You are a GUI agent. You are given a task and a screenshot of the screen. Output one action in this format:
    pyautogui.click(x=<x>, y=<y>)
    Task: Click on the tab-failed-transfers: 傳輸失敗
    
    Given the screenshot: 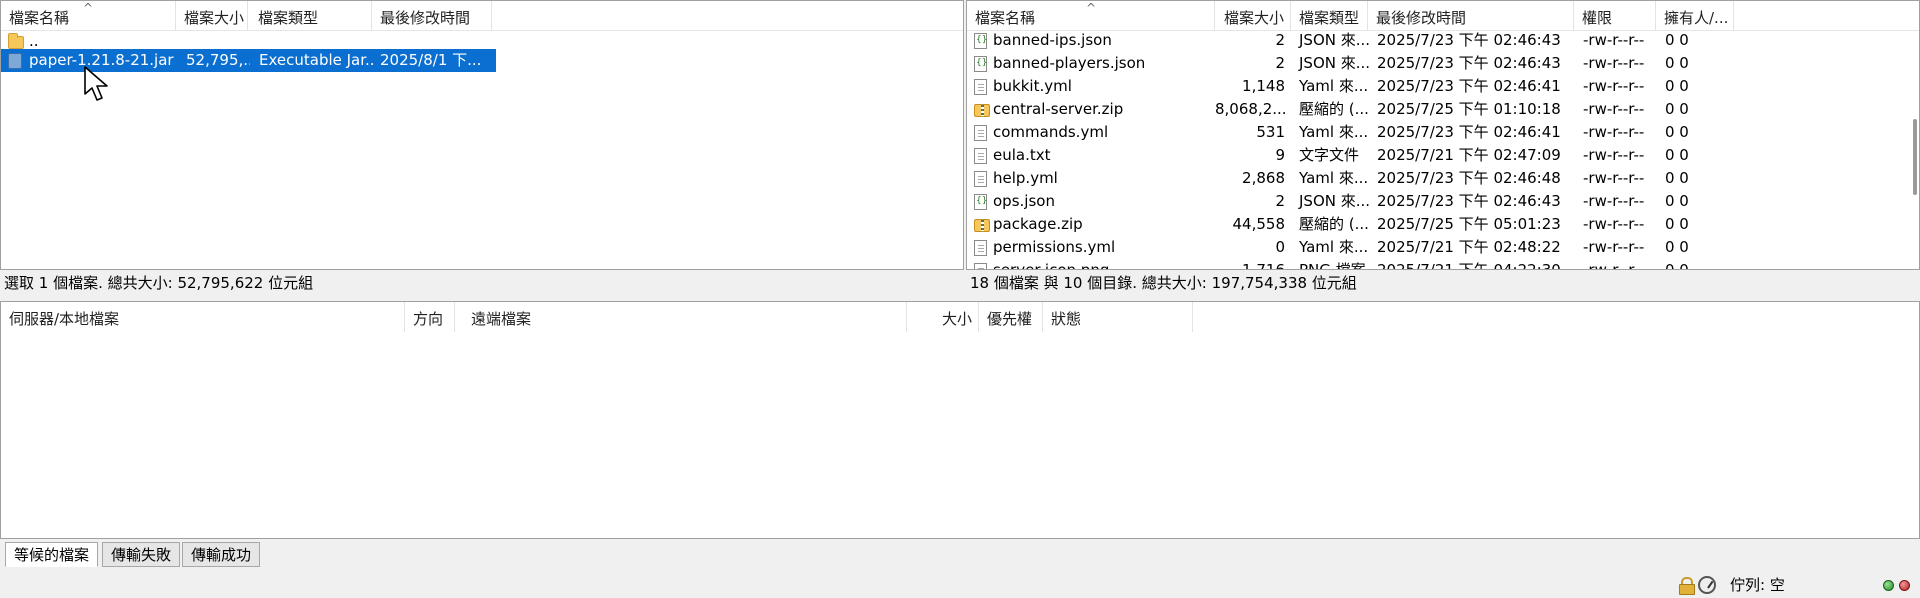 What is the action you would take?
    pyautogui.click(x=141, y=554)
    